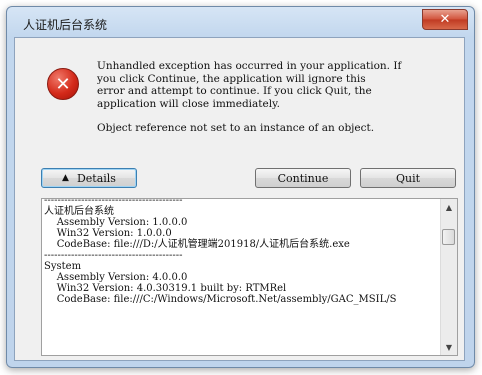 The height and width of the screenshot is (375, 482). I want to click on error-icon: ✕, so click(63, 84).